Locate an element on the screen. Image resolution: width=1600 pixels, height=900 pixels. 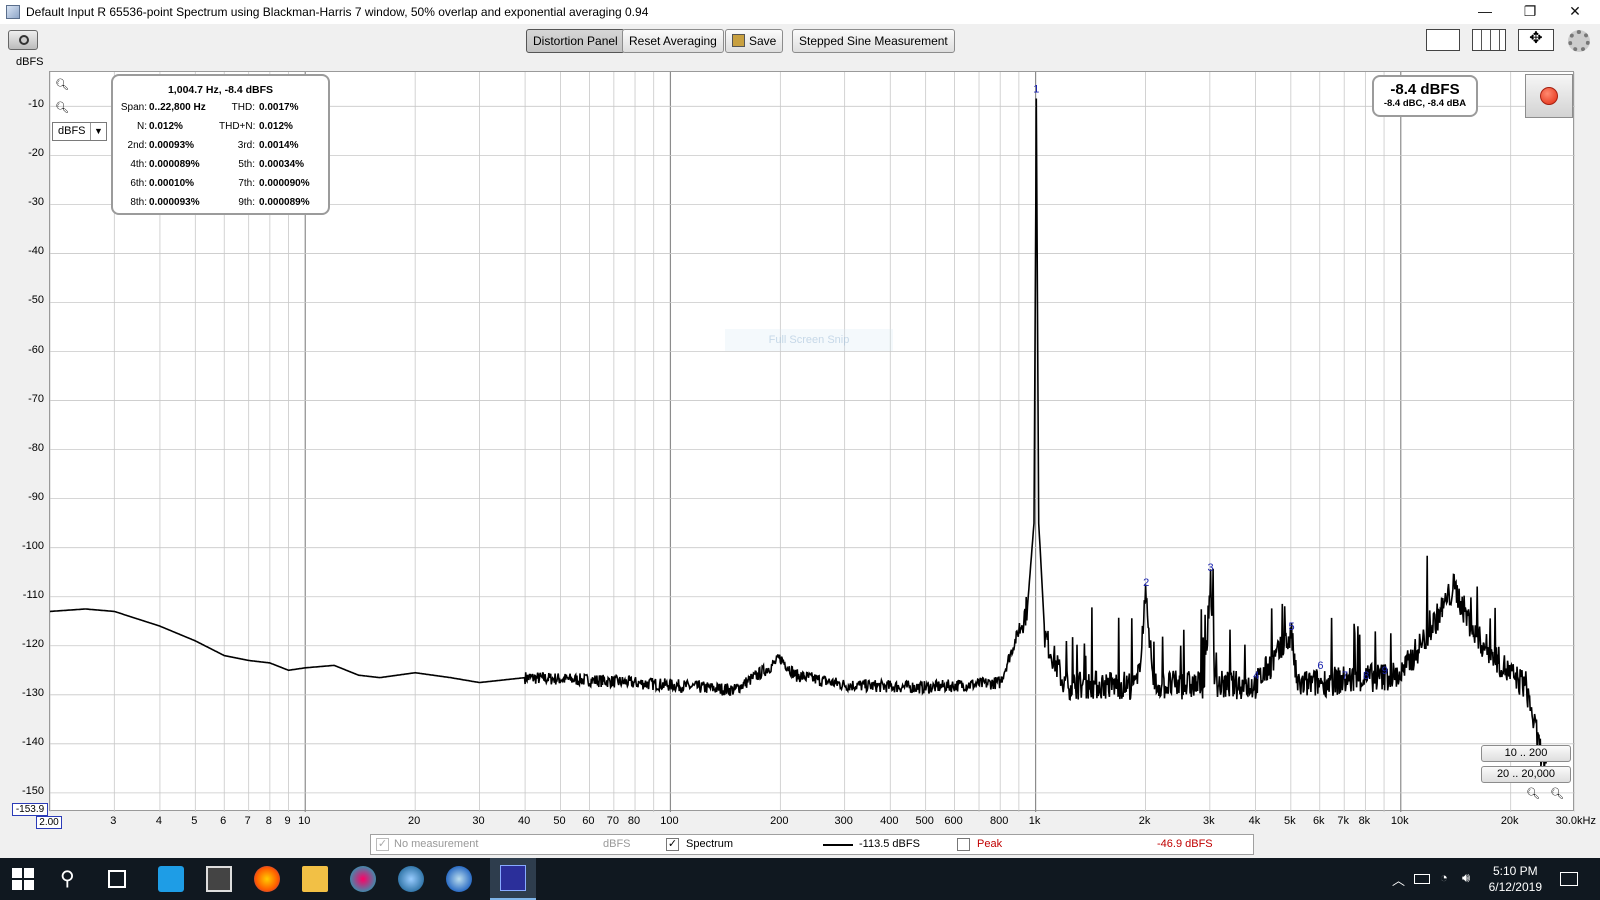
zoom-in-horizontal-icon: 🔍︎ is located at coordinates (1557, 793).